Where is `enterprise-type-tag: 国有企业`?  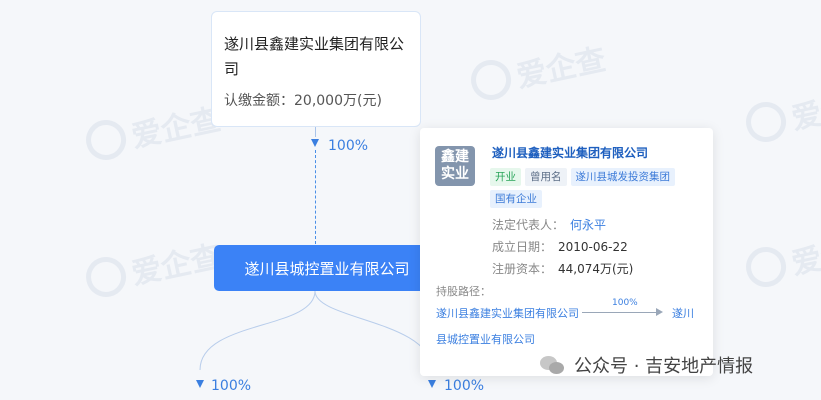 enterprise-type-tag: 国有企业 is located at coordinates (516, 199).